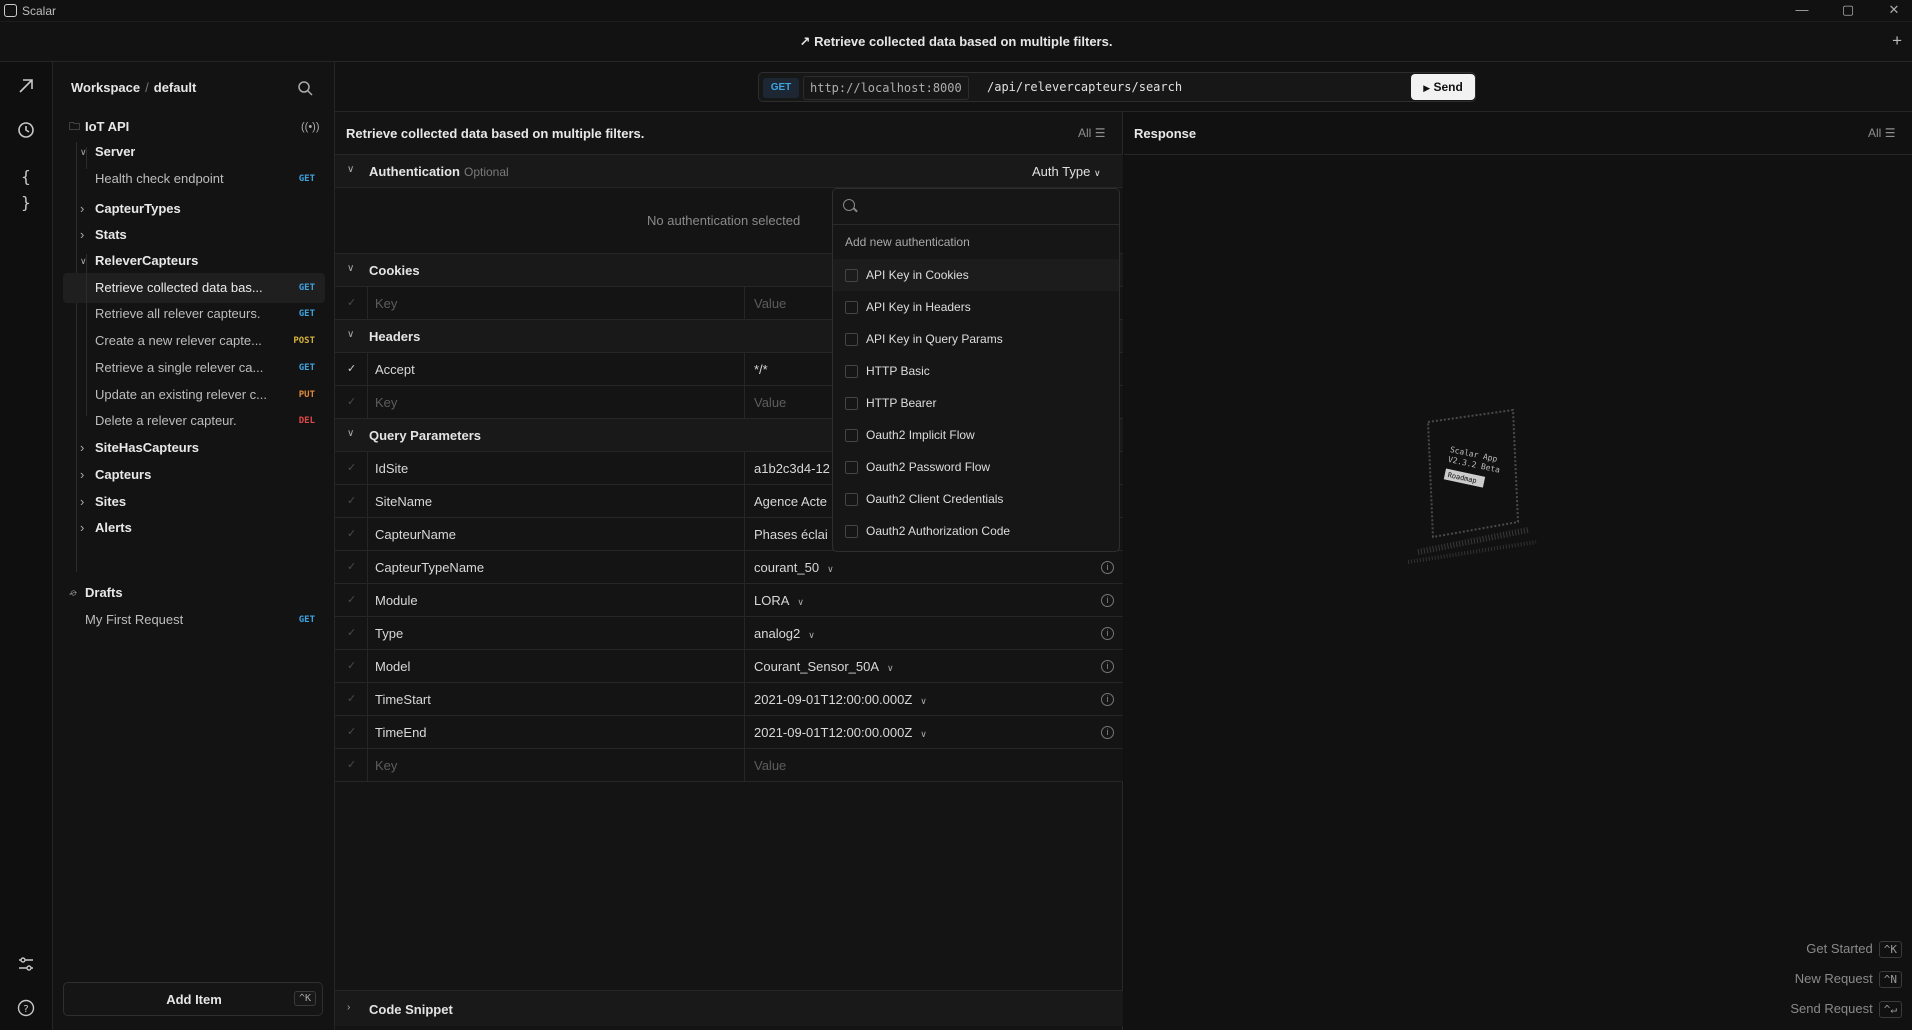 The width and height of the screenshot is (1912, 1030). I want to click on param-value-input: analog2 ∨, so click(784, 633).